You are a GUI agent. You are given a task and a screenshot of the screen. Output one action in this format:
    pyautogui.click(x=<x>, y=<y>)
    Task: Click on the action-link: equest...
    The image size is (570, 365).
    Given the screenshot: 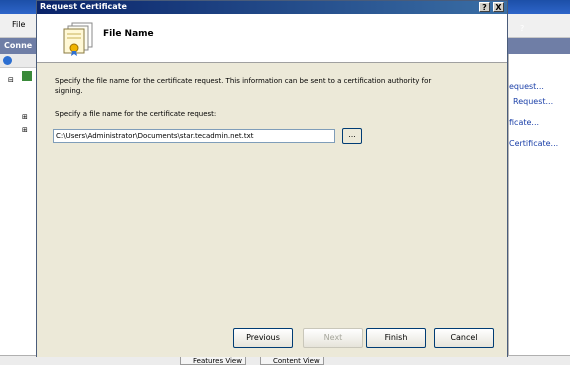 What is the action you would take?
    pyautogui.click(x=526, y=86)
    